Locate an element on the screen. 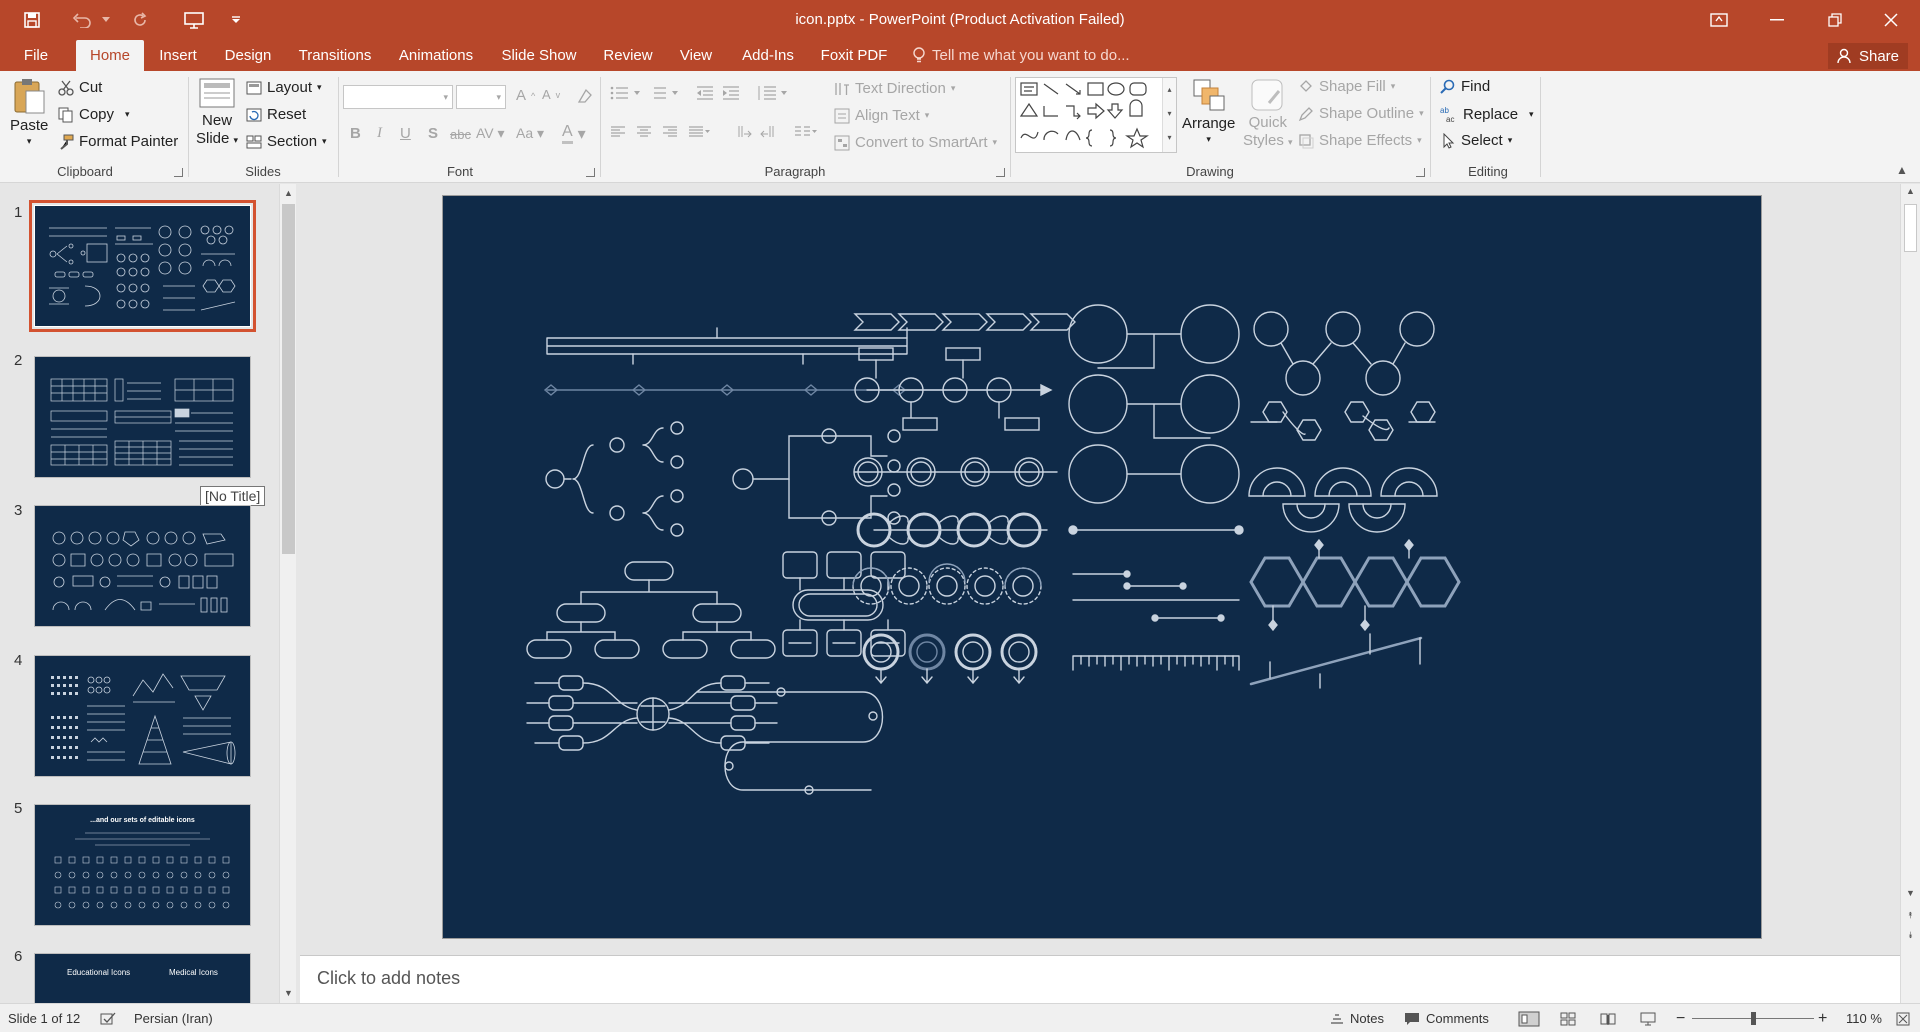 Image resolution: width=1920 pixels, height=1032 pixels. change-case-icon: Aa ▾ is located at coordinates (530, 133).